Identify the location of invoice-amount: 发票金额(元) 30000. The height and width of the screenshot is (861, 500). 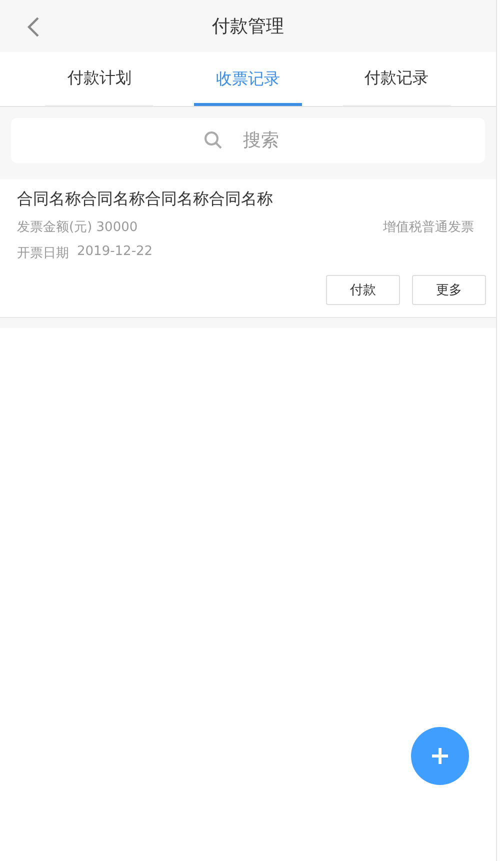
(77, 227).